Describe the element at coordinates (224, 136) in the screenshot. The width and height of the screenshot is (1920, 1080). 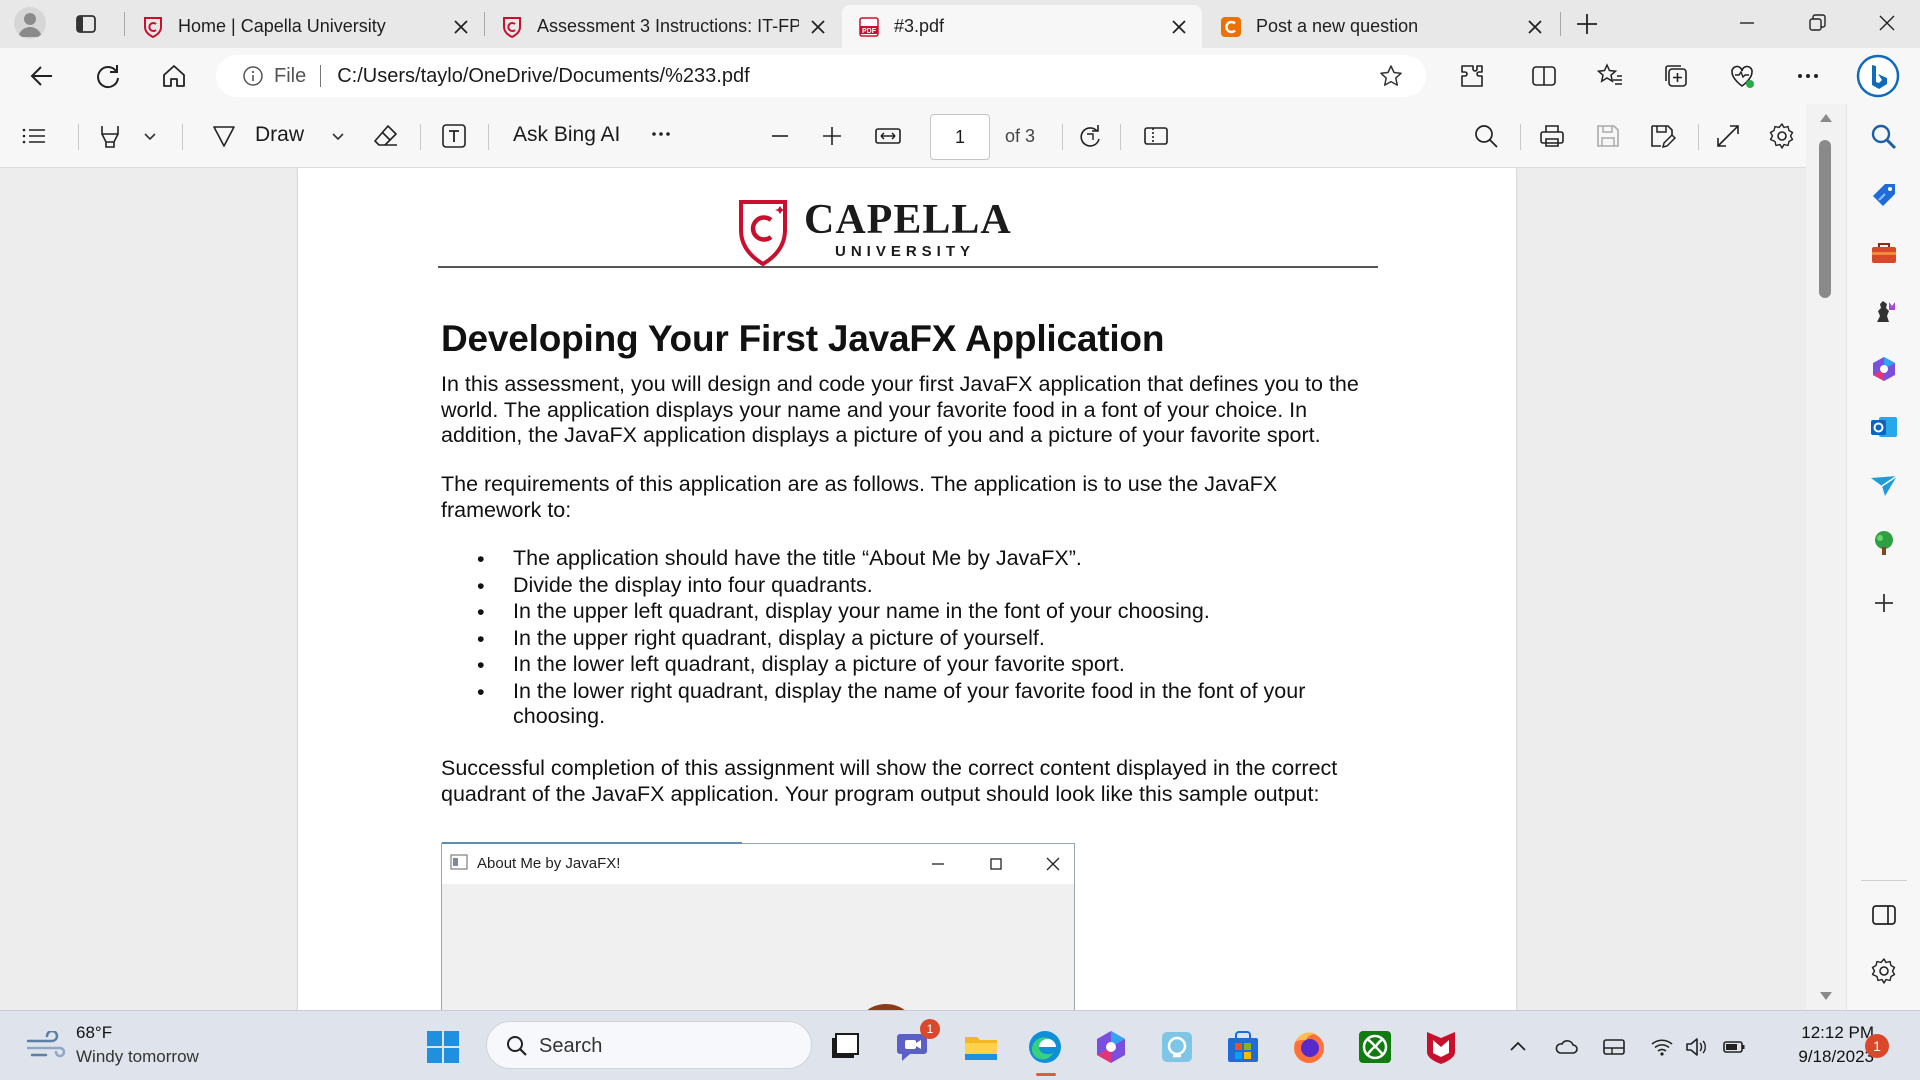
I see `draw-pen-icon` at that location.